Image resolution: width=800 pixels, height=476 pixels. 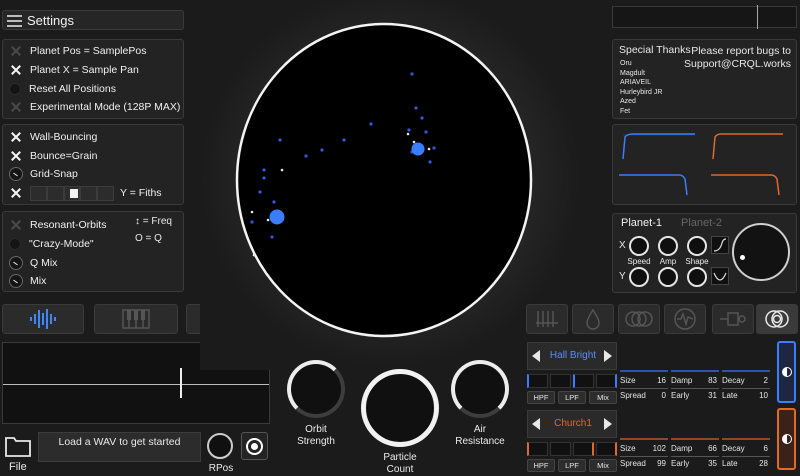 What do you see at coordinates (701, 223) in the screenshot?
I see `tab-planet-2: Planet-2` at bounding box center [701, 223].